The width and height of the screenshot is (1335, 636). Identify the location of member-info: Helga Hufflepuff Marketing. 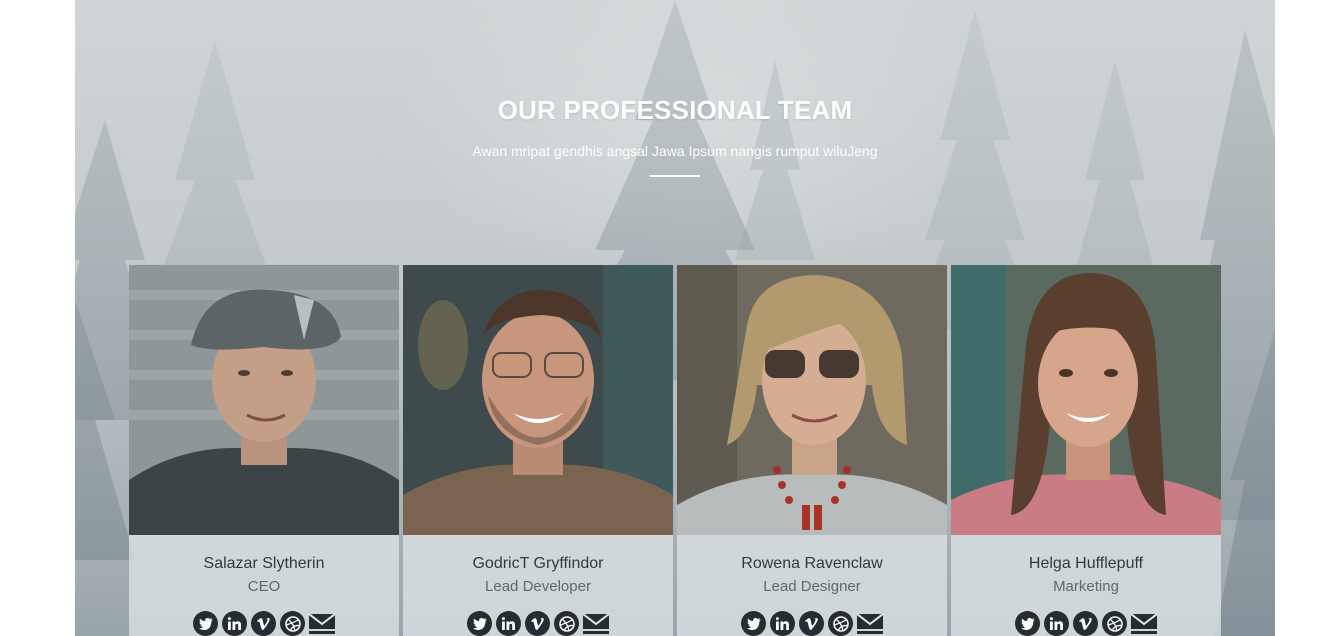
(1086, 585).